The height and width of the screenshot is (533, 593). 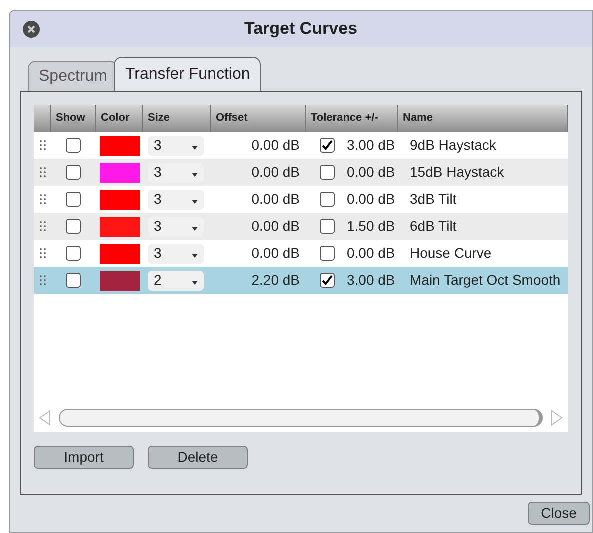 I want to click on action-button: Import, so click(x=84, y=457).